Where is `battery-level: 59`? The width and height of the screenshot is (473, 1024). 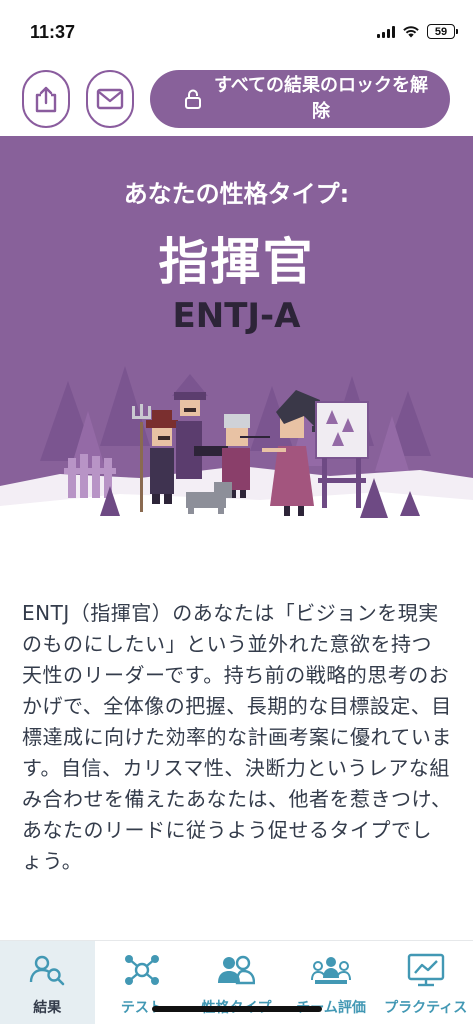
battery-level: 59 is located at coordinates (441, 31).